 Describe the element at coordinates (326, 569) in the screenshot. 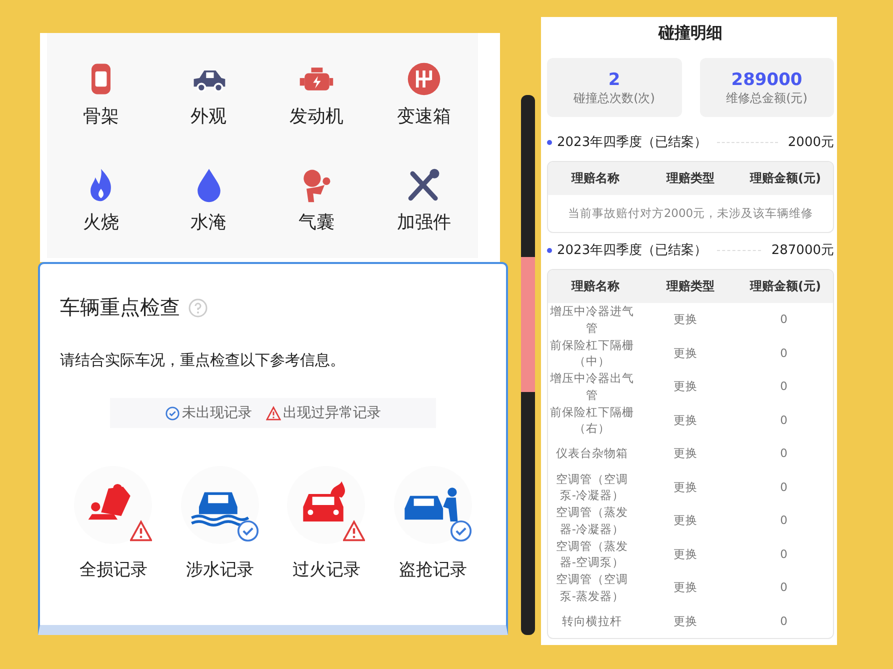

I see `record-label: 过火记录` at that location.